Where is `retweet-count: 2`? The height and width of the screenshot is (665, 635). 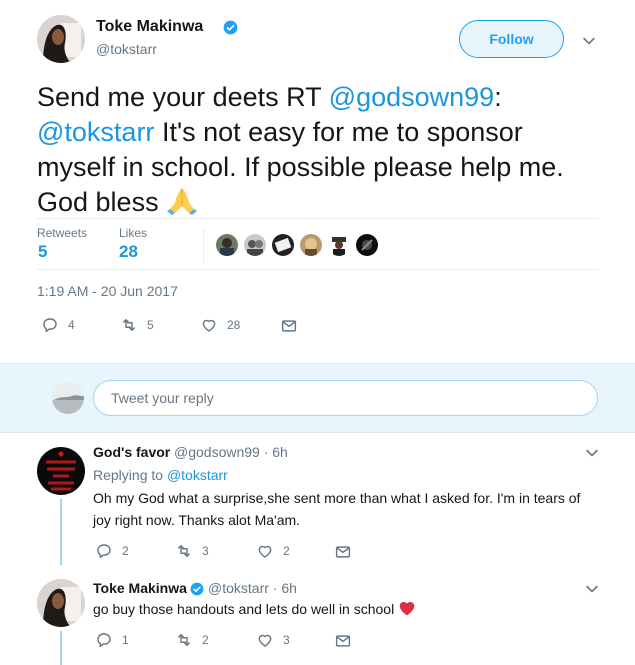
retweet-count: 2 is located at coordinates (205, 640).